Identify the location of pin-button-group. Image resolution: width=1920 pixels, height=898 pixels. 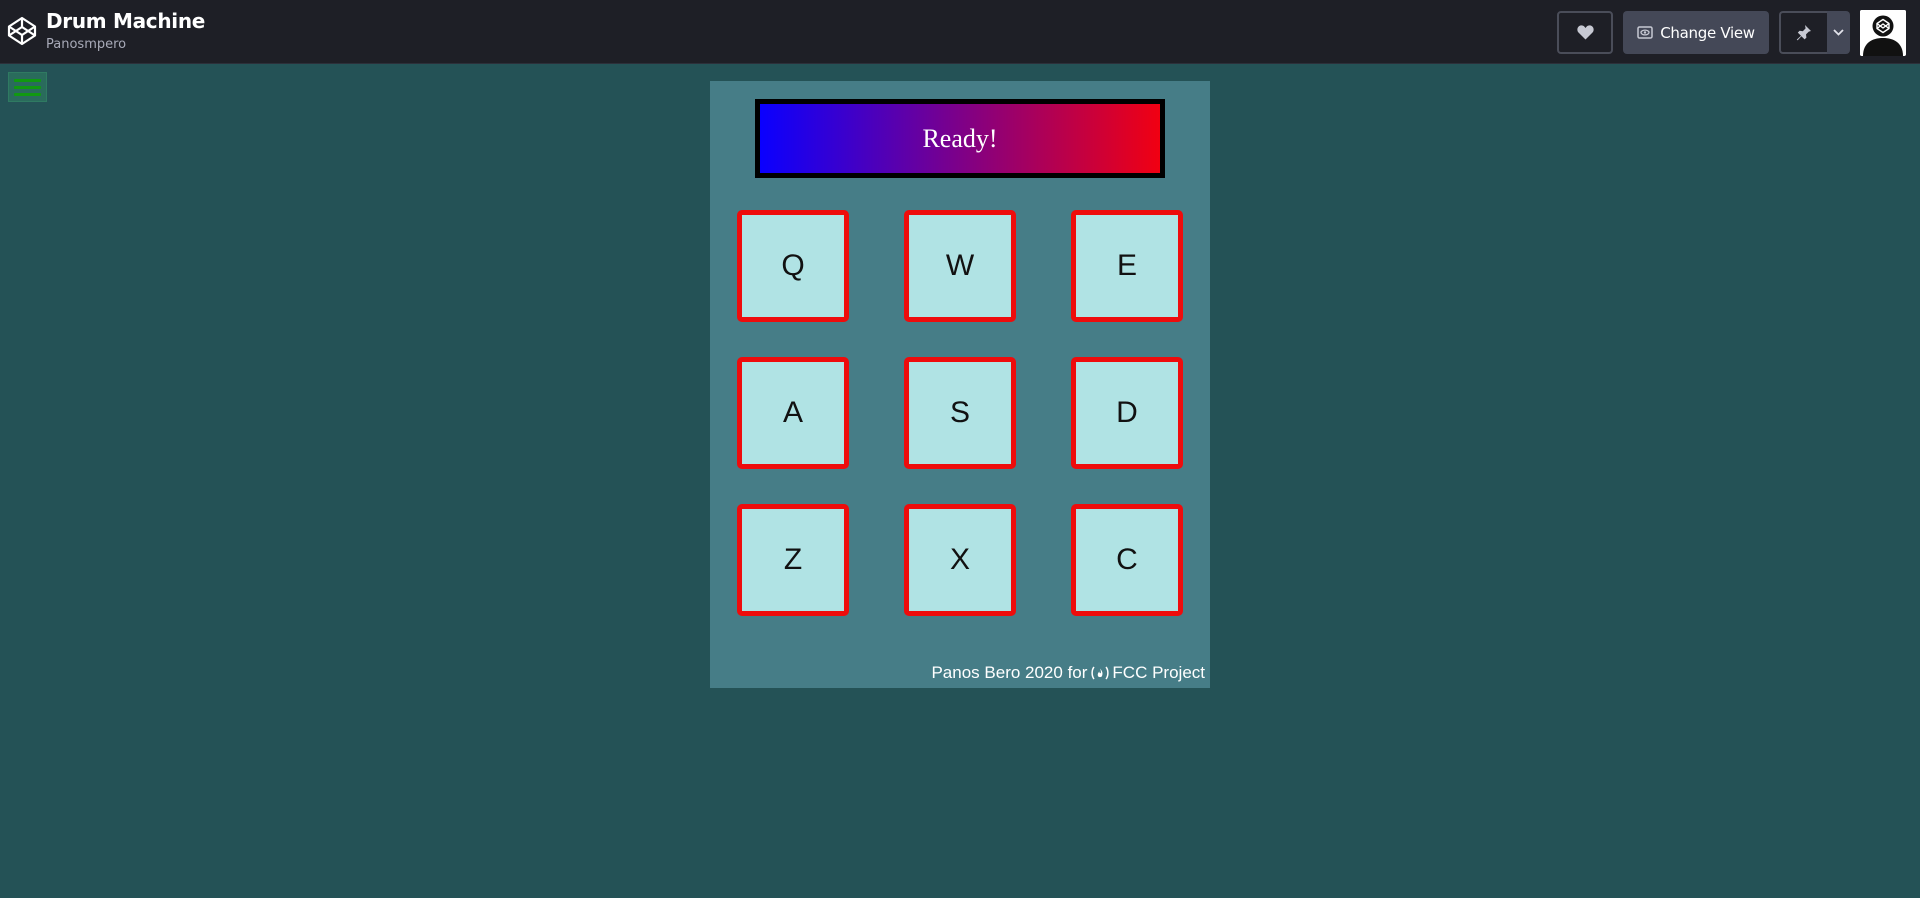
(1814, 32).